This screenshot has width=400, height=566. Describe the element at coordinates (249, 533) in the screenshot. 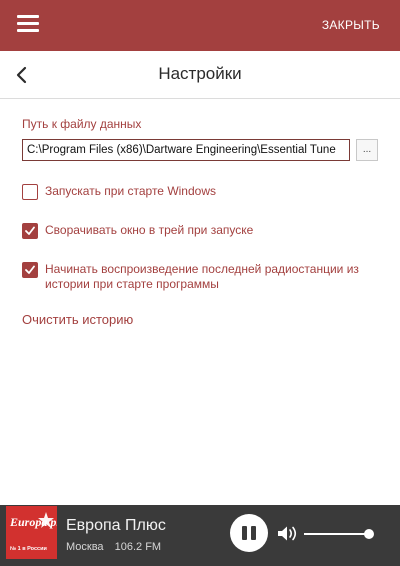

I see `pause-button` at that location.